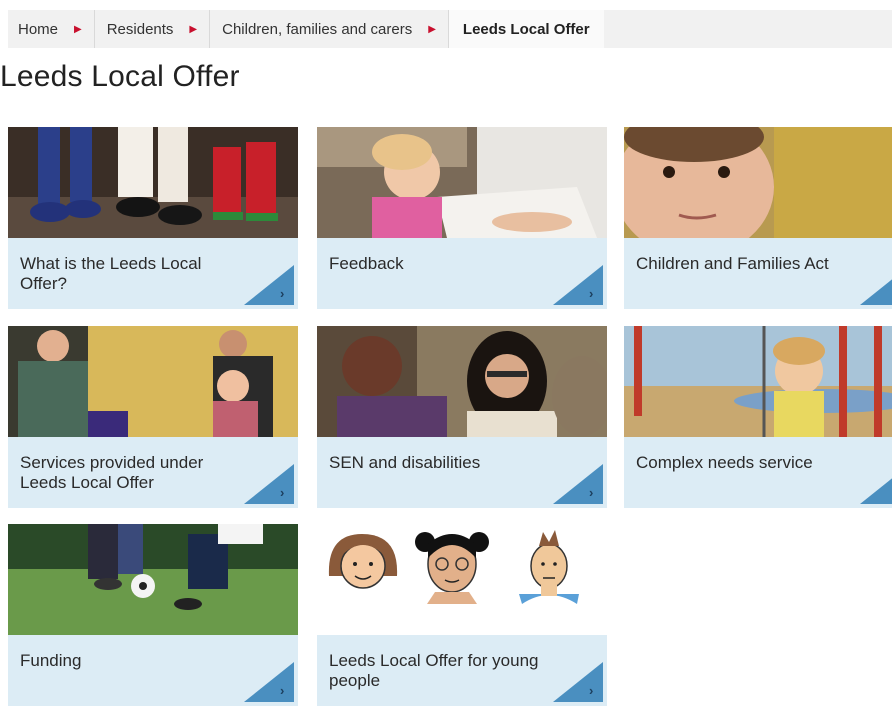 The image size is (892, 706). I want to click on tile-what-is-local-offer: What is the Leeds Local Offer? ›, so click(153, 218).